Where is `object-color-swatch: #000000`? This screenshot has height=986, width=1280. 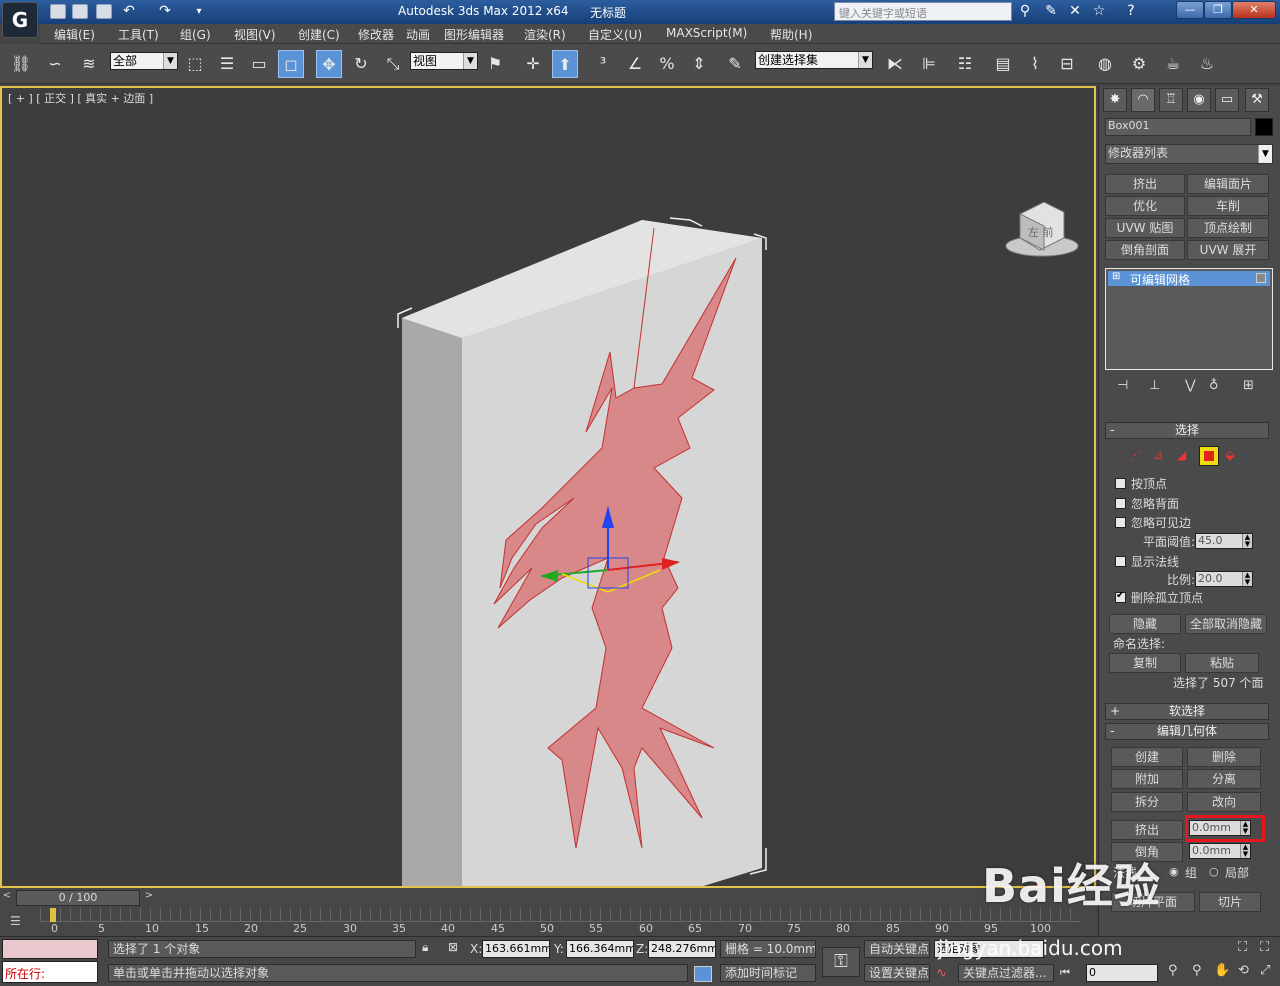 object-color-swatch: #000000 is located at coordinates (1264, 127).